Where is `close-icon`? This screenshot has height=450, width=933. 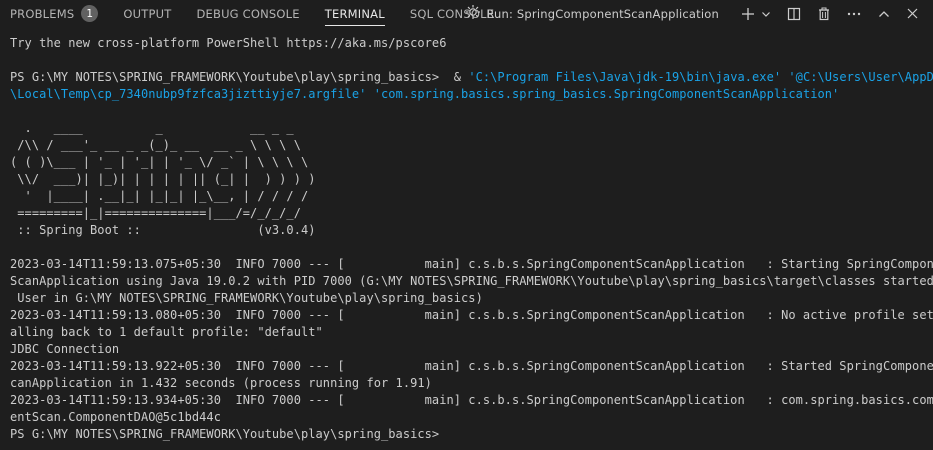
close-icon is located at coordinates (912, 13).